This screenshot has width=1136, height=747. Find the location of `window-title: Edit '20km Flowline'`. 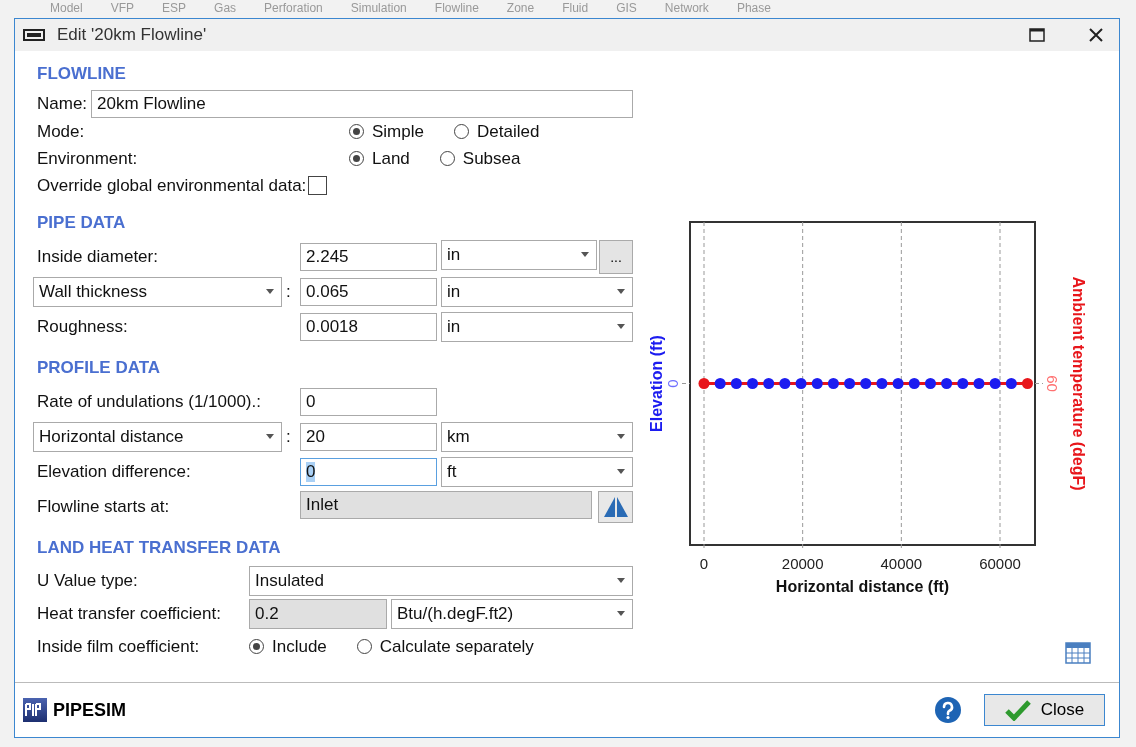

window-title: Edit '20km Flowline' is located at coordinates (132, 35).